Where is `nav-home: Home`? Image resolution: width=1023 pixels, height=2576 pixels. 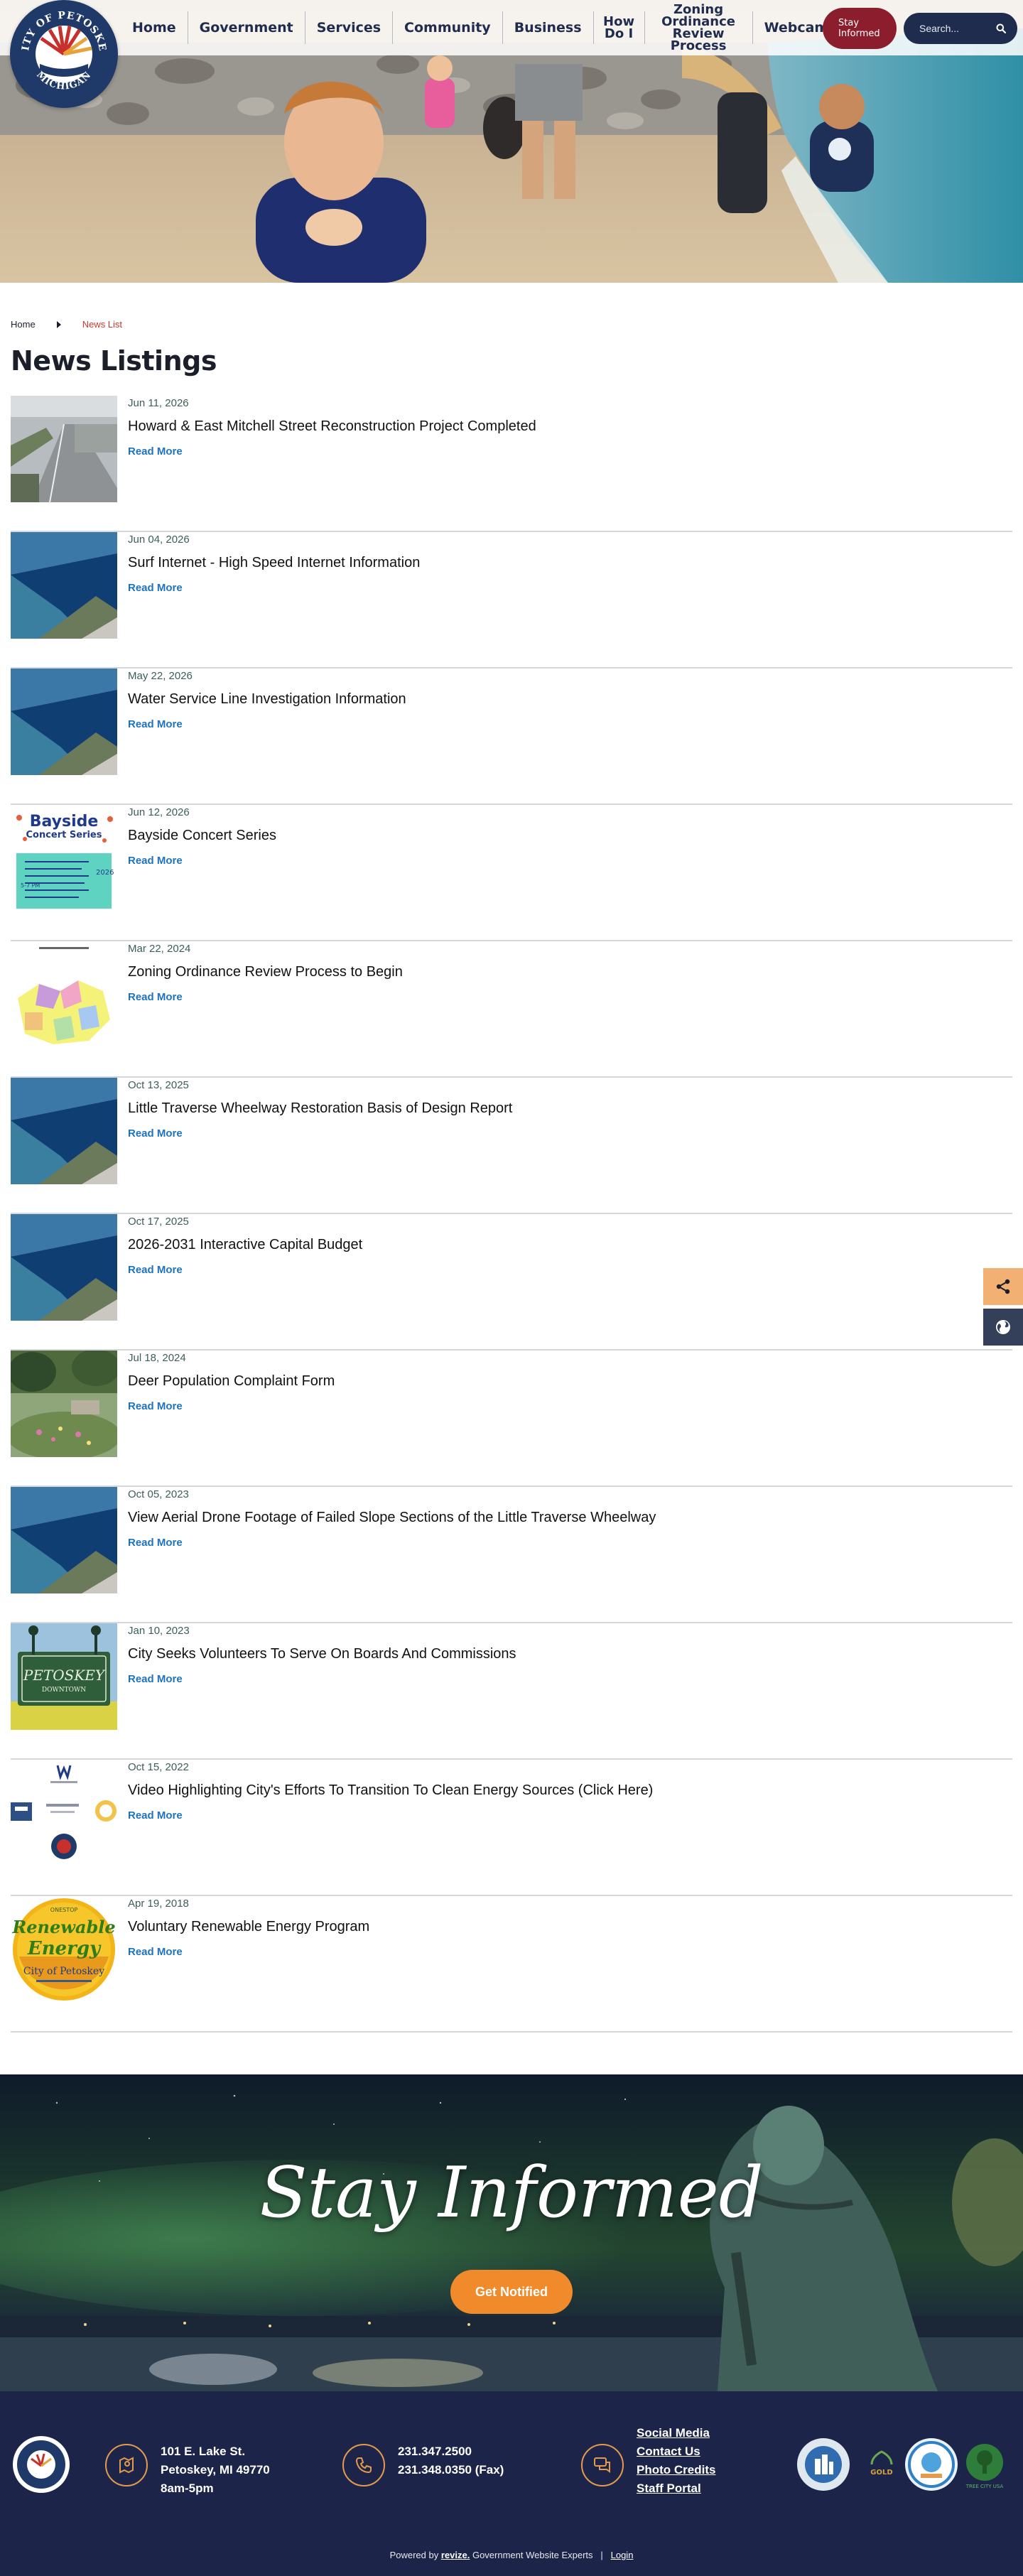
nav-home: Home is located at coordinates (155, 27).